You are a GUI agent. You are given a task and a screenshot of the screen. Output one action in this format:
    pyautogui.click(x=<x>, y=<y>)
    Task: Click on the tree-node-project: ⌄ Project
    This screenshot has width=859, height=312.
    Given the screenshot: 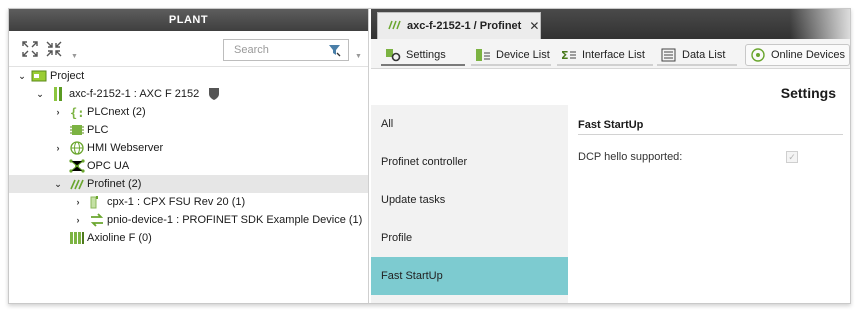 What is the action you would take?
    pyautogui.click(x=188, y=76)
    